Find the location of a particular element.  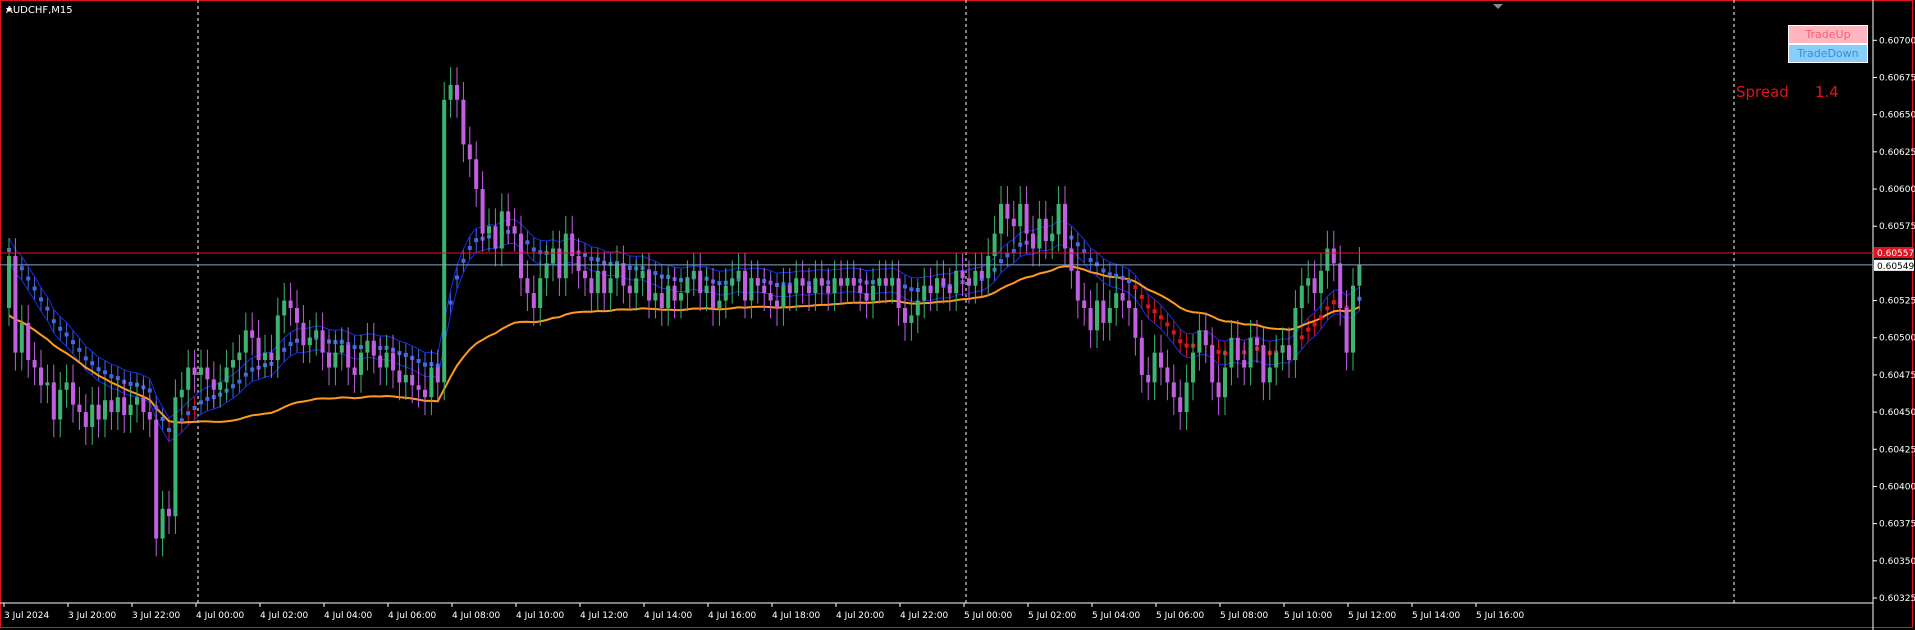

trade-up-button: TradeUp is located at coordinates (1828, 34).